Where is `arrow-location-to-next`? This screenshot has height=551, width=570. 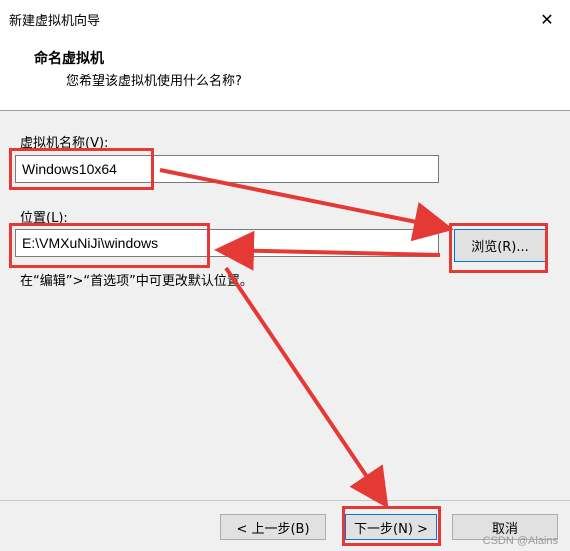
arrow-location-to-next is located at coordinates (306, 387).